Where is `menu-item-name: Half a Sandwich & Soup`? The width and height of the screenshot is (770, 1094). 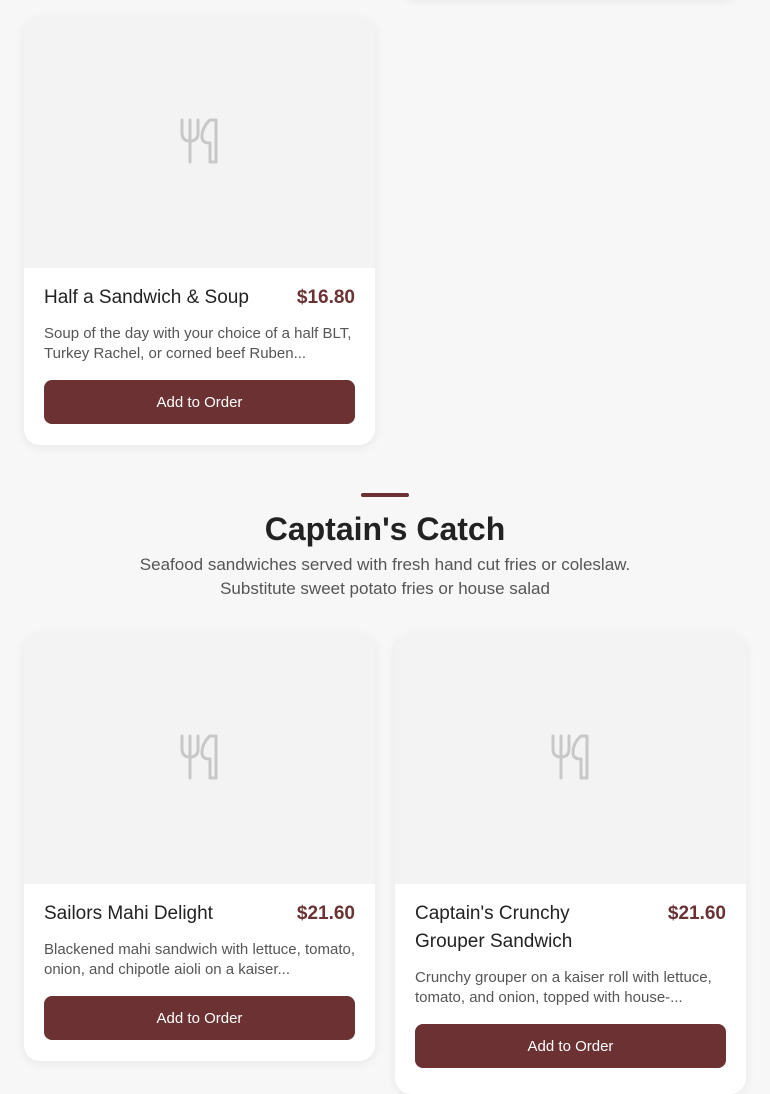
menu-item-name: Half a Sandwich & Soup is located at coordinates (146, 297).